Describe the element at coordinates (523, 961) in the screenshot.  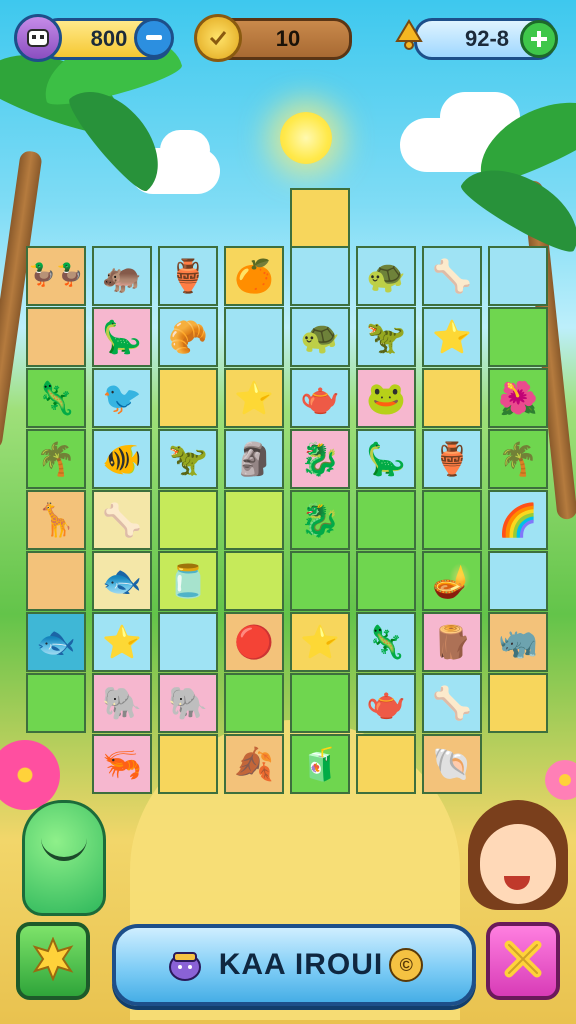
I see `close-button` at that location.